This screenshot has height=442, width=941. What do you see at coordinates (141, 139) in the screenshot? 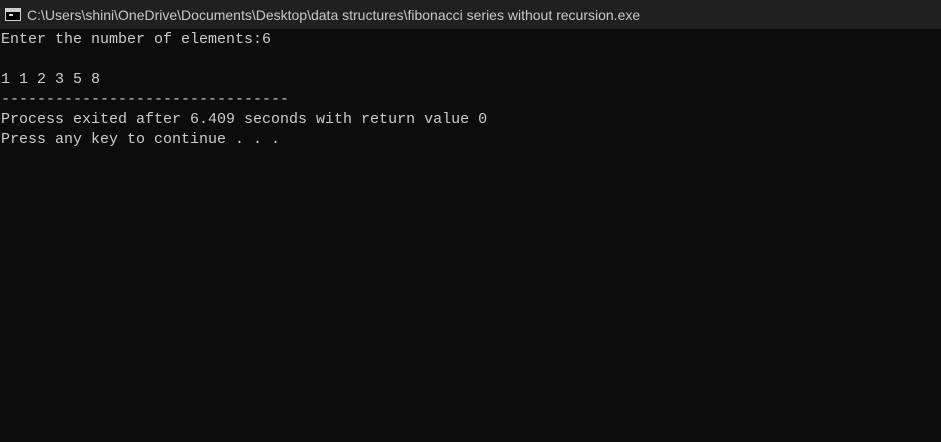
I see `press-any-key-line: Press any key to continue . . .` at bounding box center [141, 139].